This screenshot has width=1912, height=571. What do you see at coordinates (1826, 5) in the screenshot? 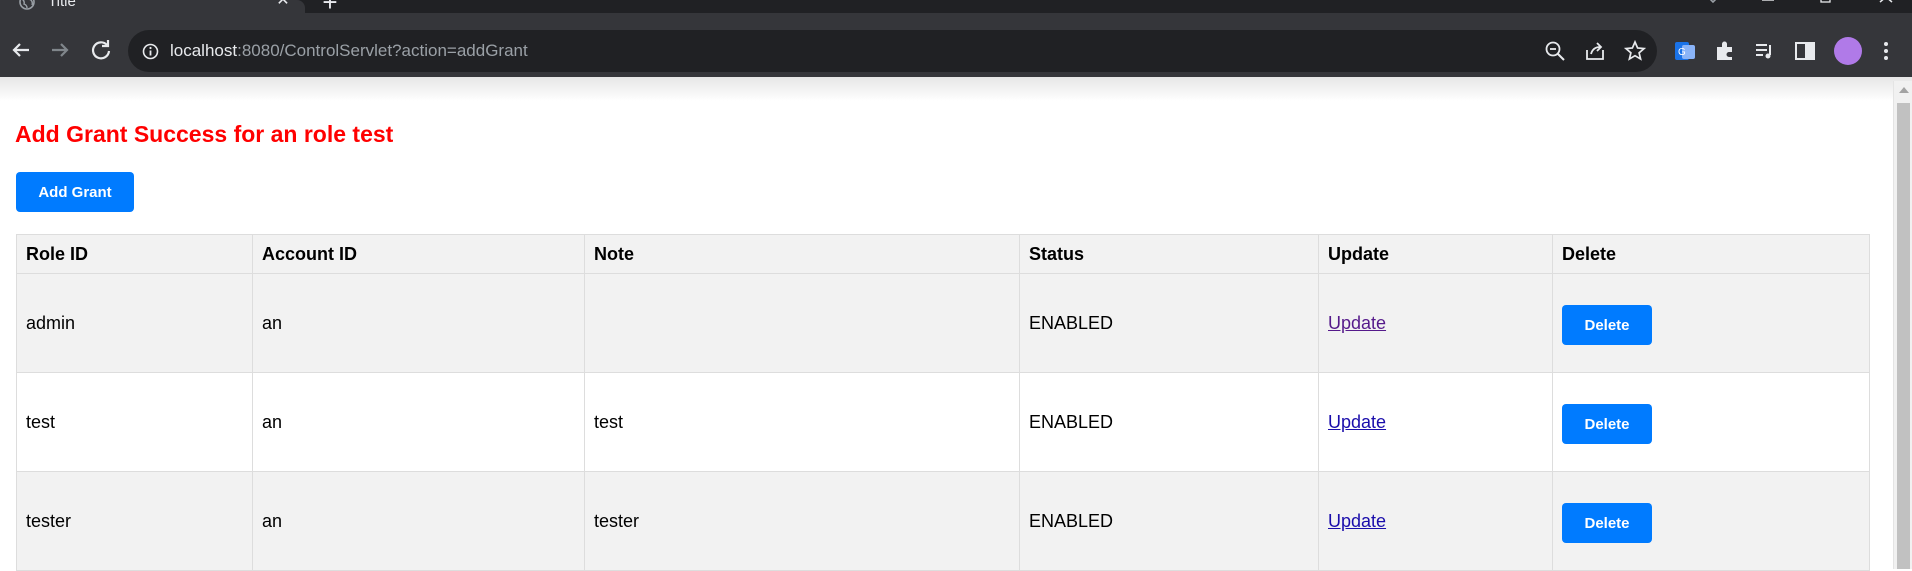
I see `restore-icon` at bounding box center [1826, 5].